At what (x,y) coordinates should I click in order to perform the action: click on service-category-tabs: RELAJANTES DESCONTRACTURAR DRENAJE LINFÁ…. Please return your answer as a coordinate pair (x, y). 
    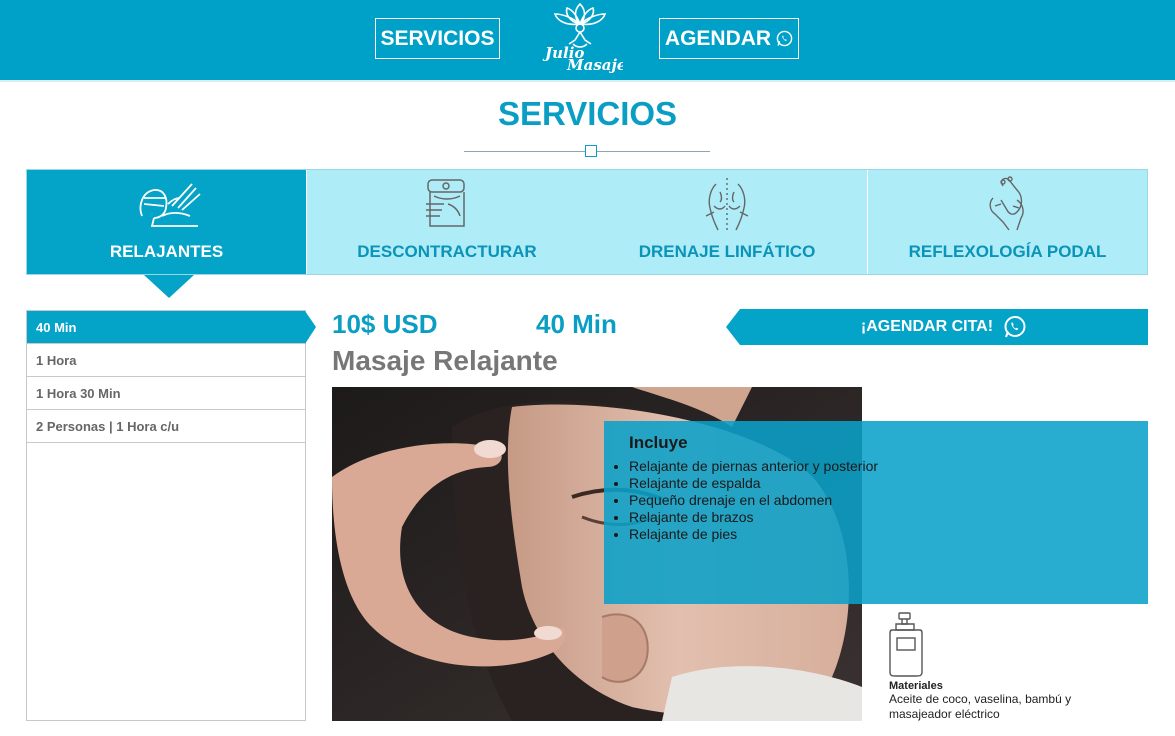
    Looking at the image, I should click on (587, 222).